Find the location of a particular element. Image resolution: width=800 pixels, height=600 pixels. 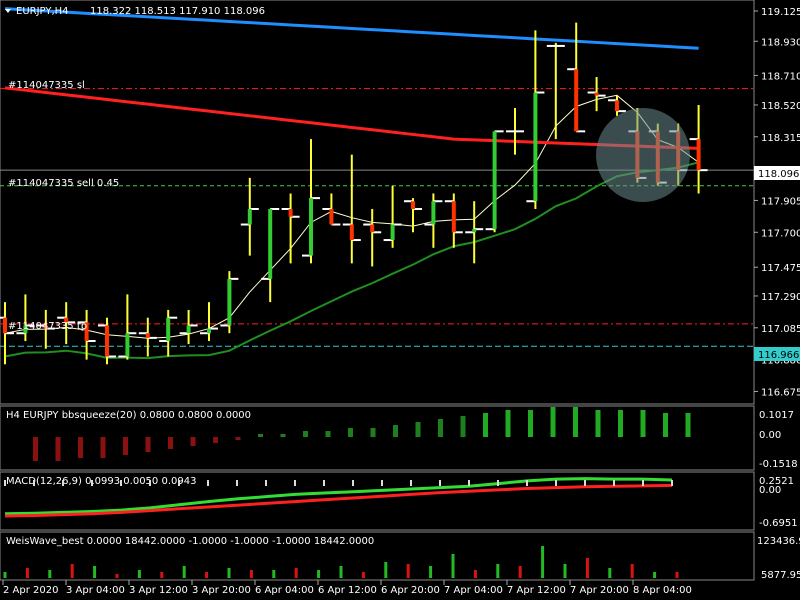

time-tick-label: 6 Apr 04:00 is located at coordinates (284, 590).